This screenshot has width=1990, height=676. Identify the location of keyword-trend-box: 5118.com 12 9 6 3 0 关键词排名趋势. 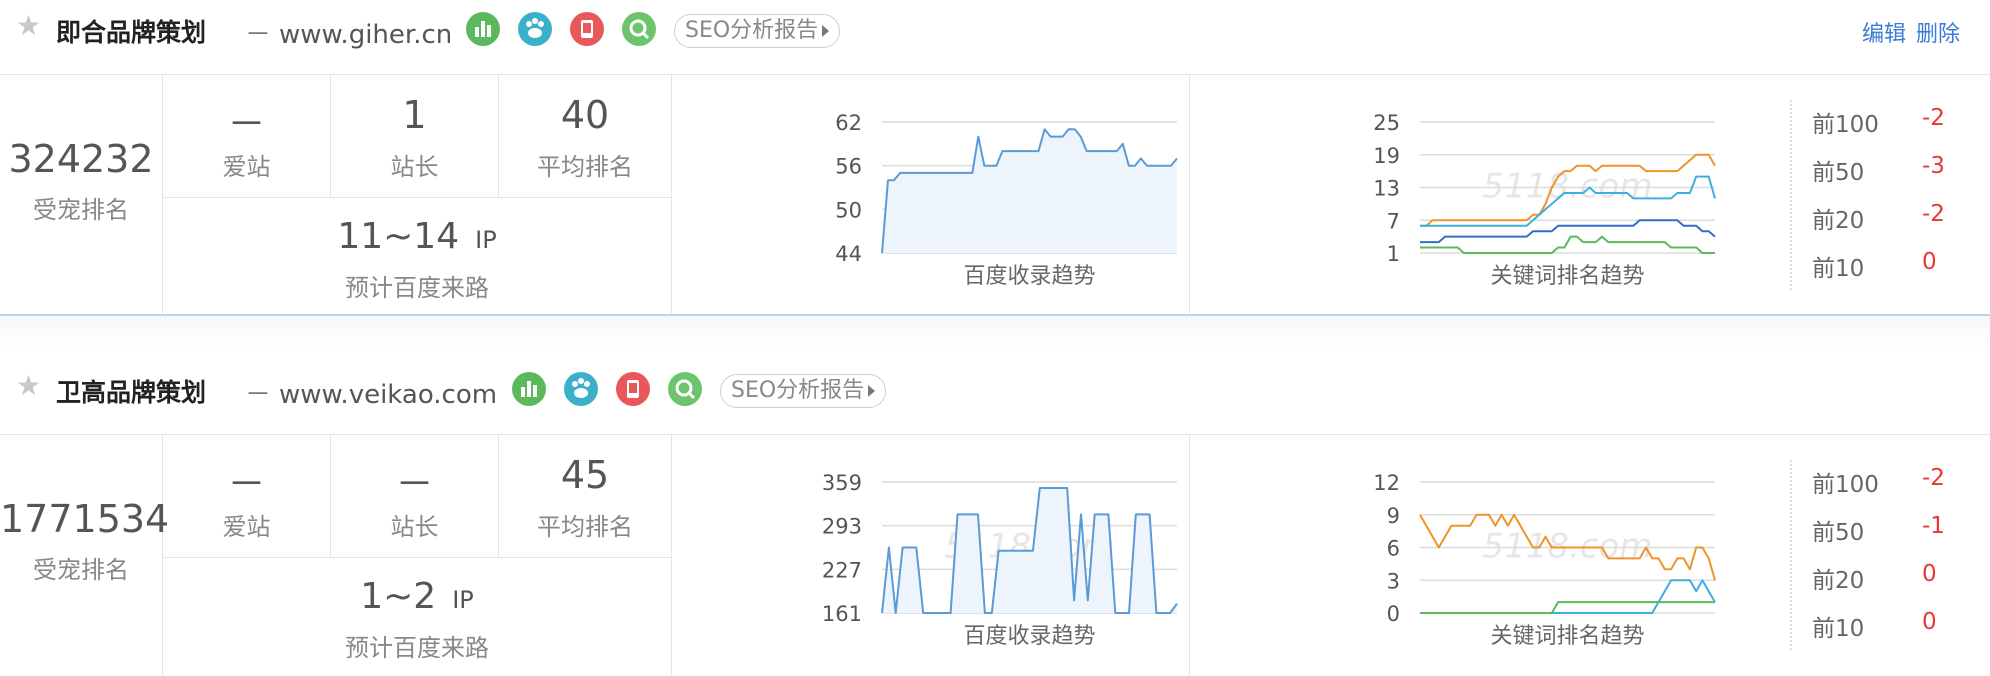
(1490, 555).